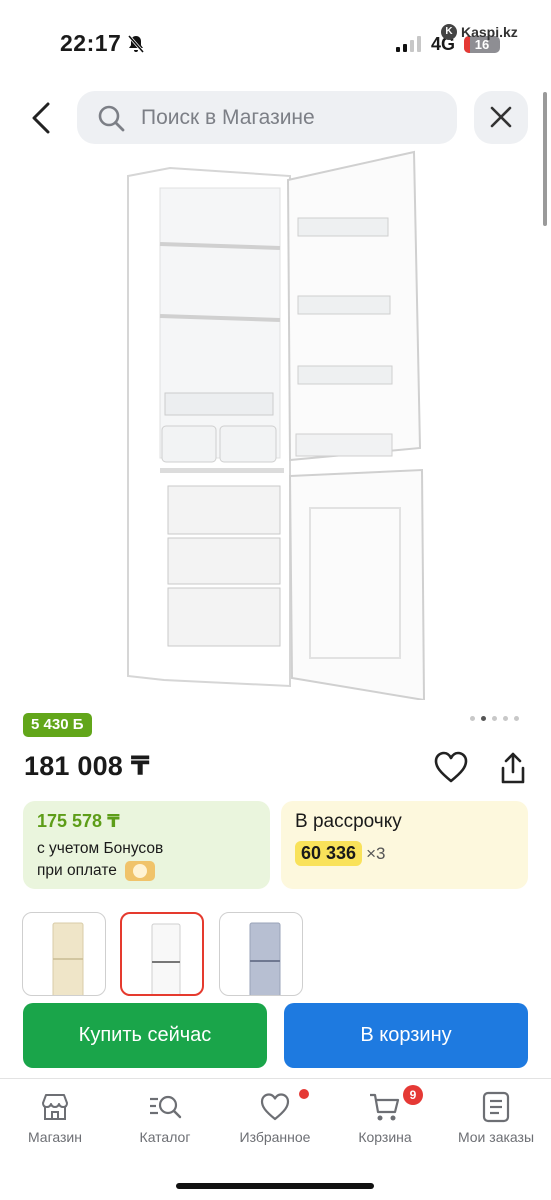 Image resolution: width=551 pixels, height=1200 pixels. Describe the element at coordinates (68, 958) in the screenshot. I see `fridge-beige-thumb` at that location.